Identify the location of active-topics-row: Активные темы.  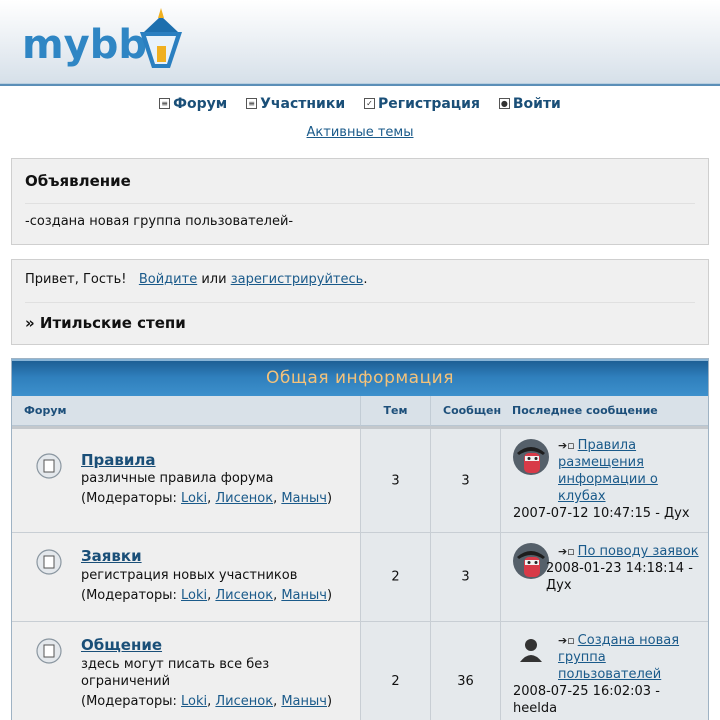
(360, 132).